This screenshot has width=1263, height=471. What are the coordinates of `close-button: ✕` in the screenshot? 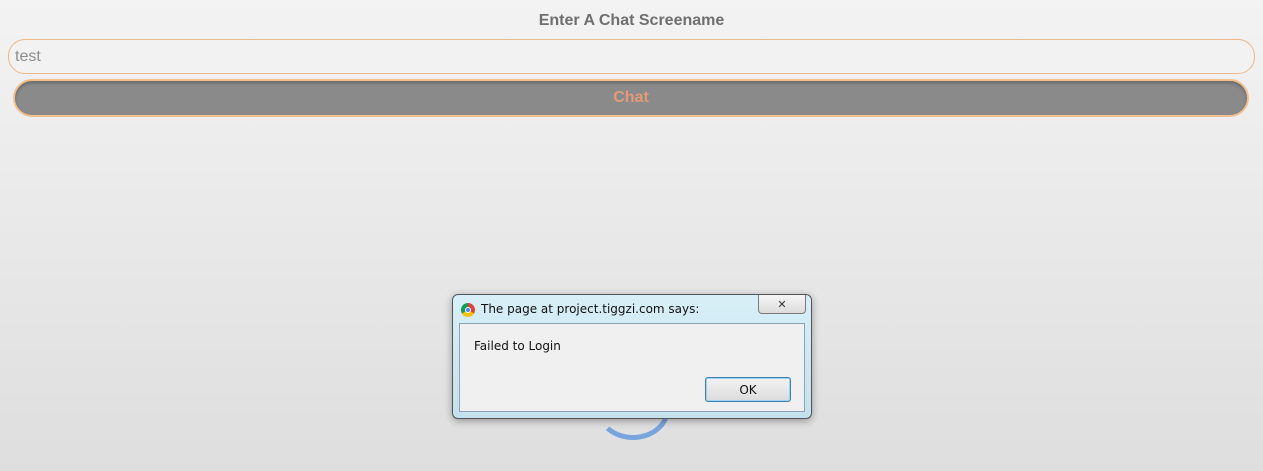 It's located at (782, 304).